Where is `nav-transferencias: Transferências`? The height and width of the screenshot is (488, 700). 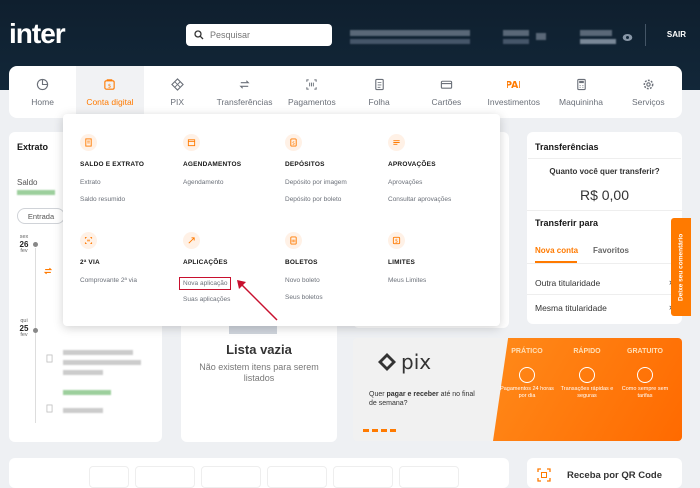 nav-transferencias: Transferências is located at coordinates (244, 92).